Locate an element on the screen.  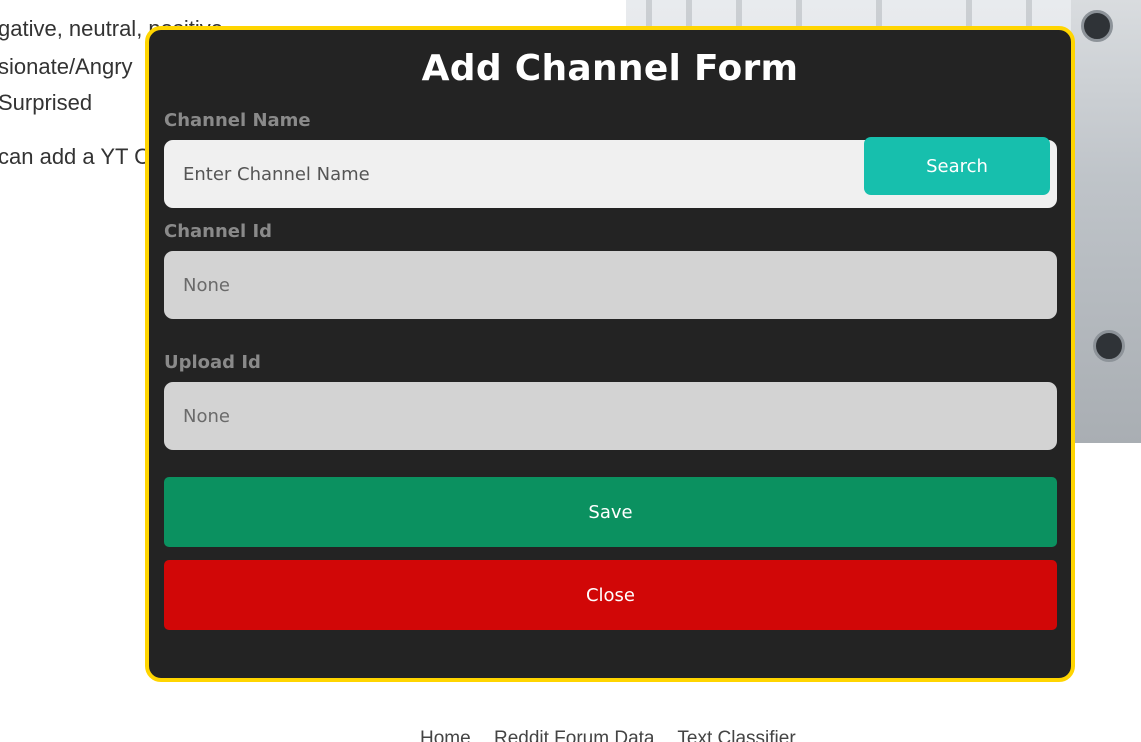
channel-id-field: None is located at coordinates (610, 285).